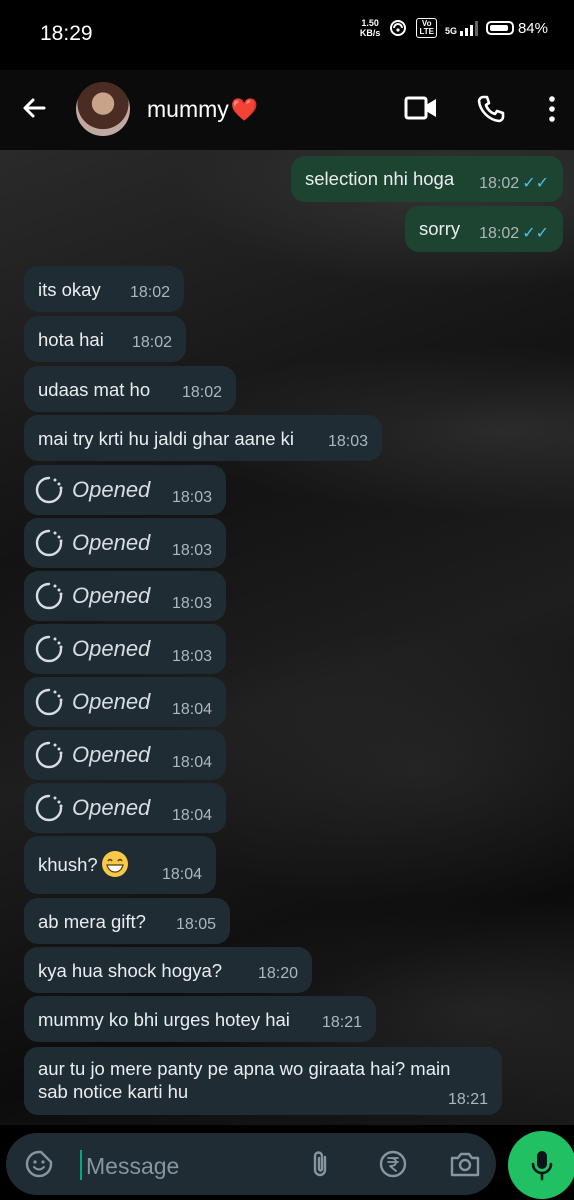 The width and height of the screenshot is (574, 1200). Describe the element at coordinates (105, 339) in the screenshot. I see `message-bubble-incoming: hota hai 18:02` at that location.